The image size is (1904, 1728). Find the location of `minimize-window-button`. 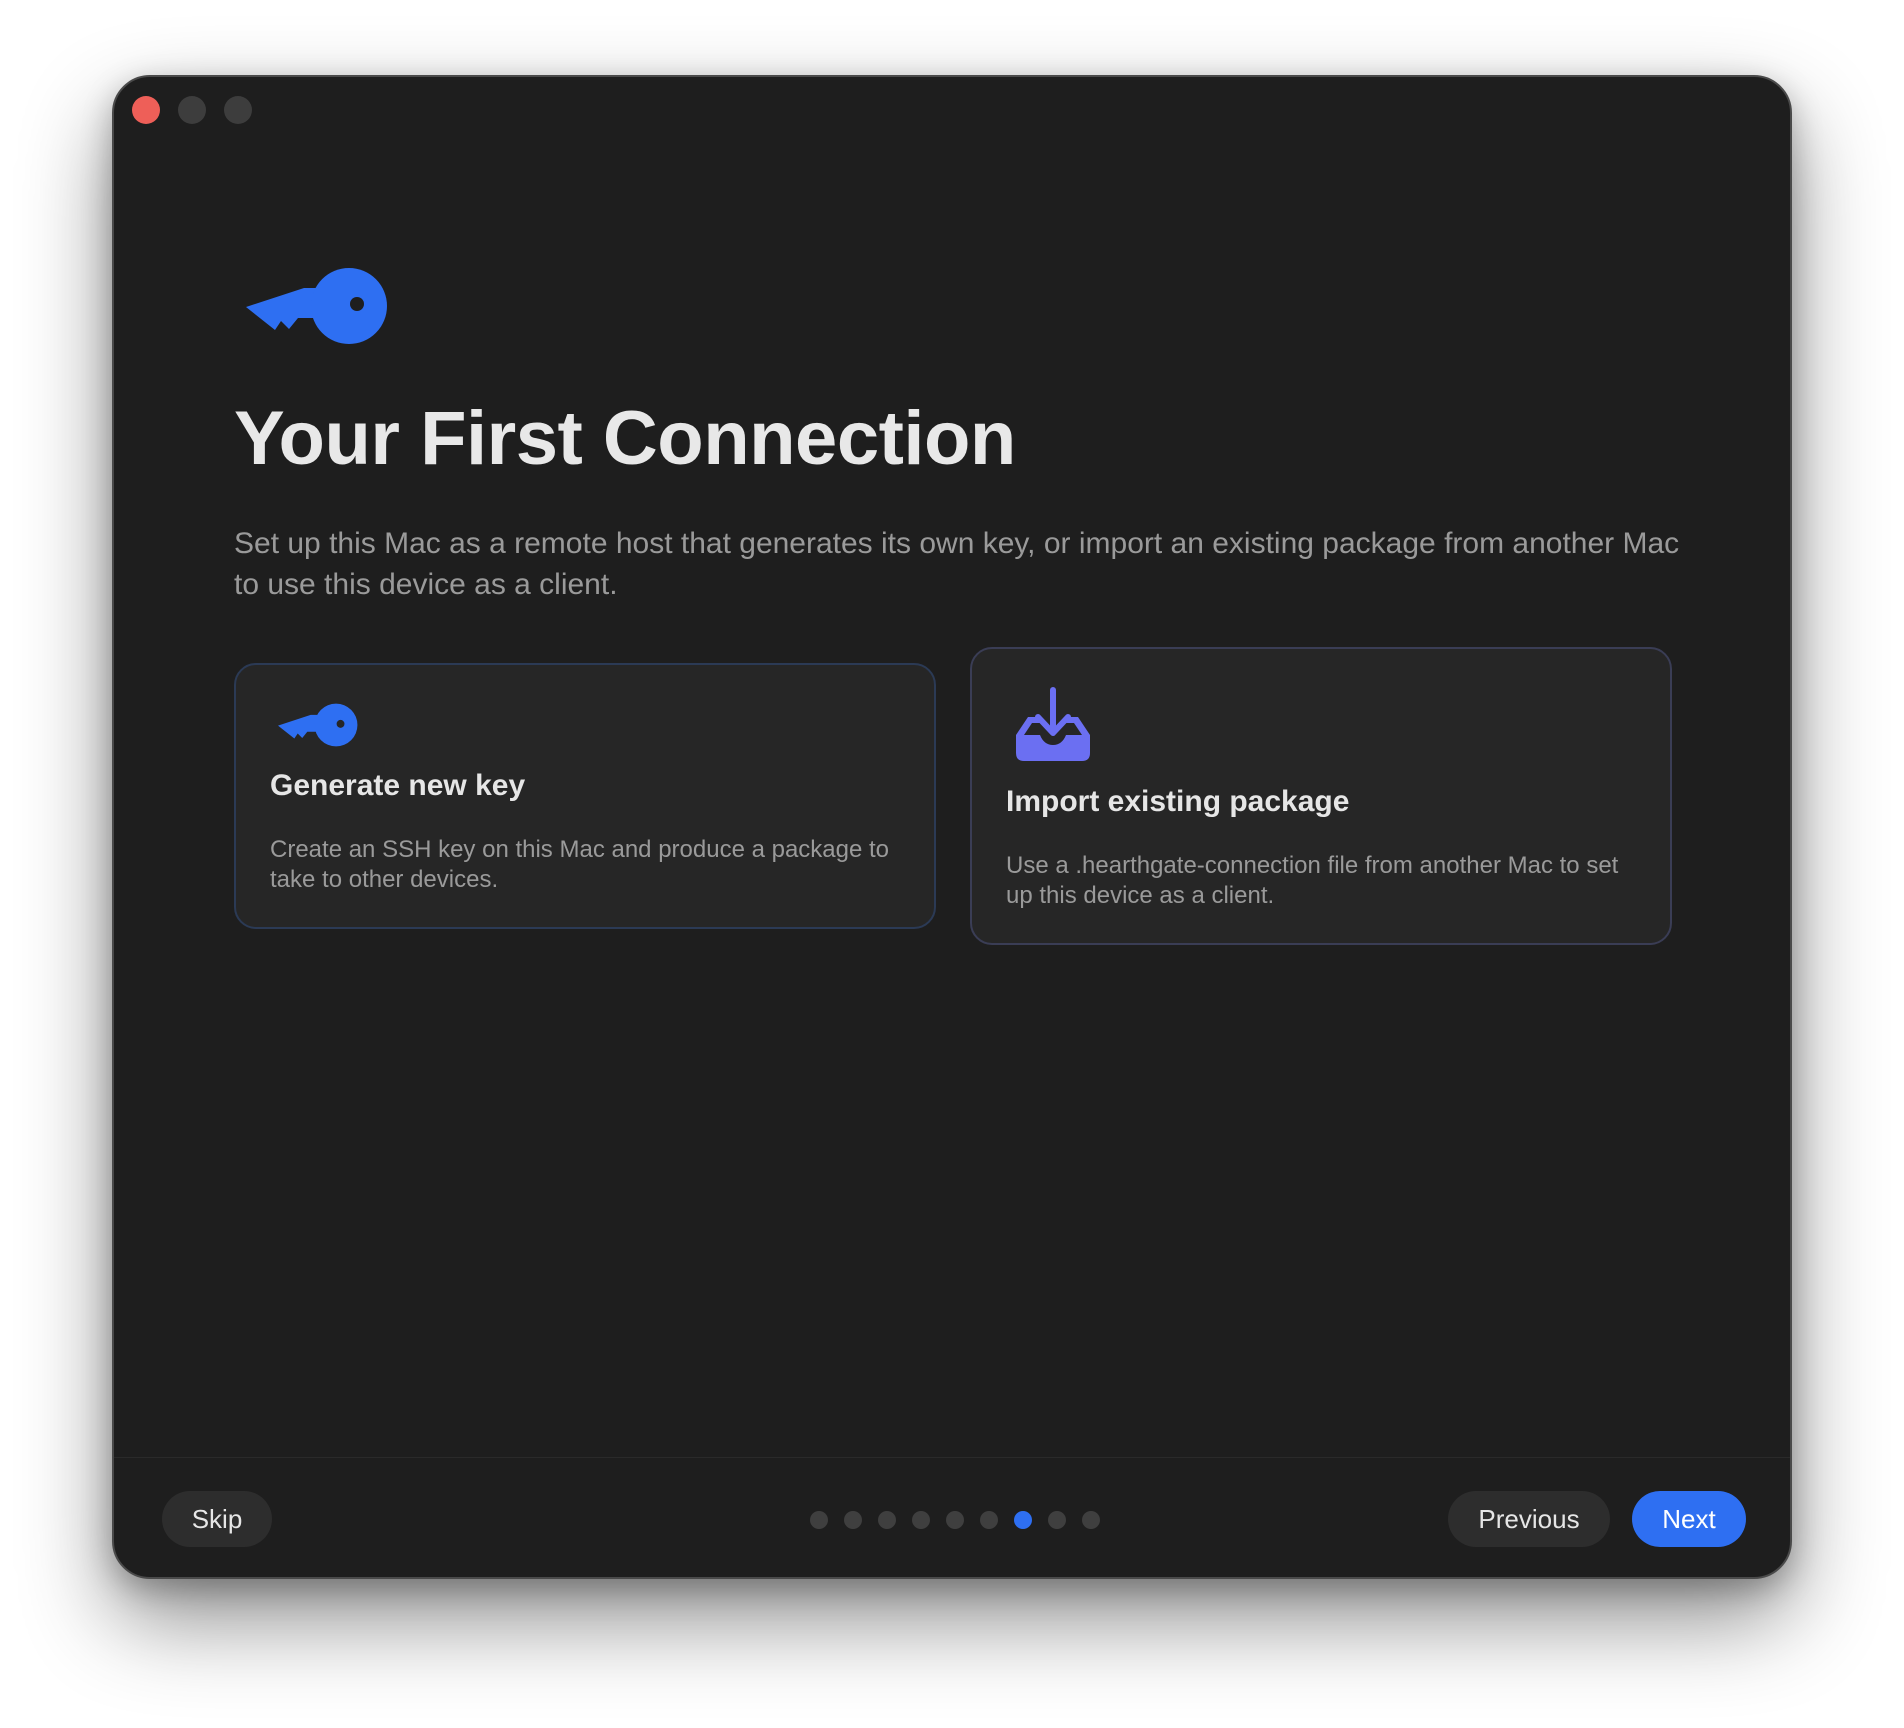

minimize-window-button is located at coordinates (192, 110).